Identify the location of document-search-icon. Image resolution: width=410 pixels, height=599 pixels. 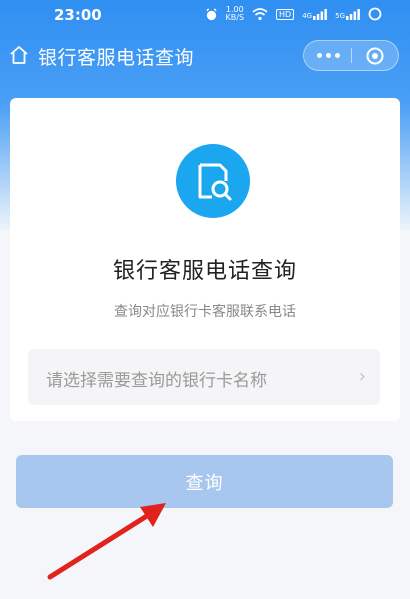
(213, 181).